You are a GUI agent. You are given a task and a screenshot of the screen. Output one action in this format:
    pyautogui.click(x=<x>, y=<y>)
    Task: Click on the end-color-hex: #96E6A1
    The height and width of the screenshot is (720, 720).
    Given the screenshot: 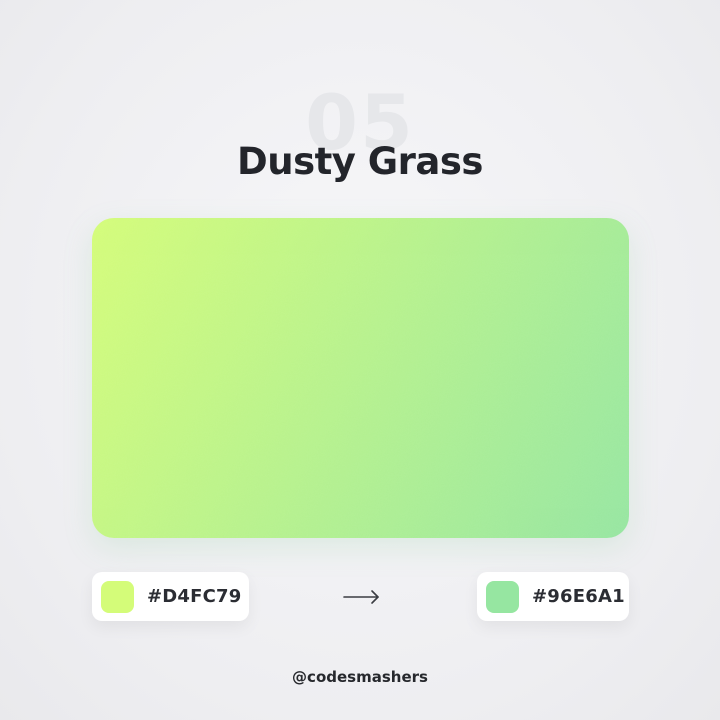 What is the action you would take?
    pyautogui.click(x=578, y=596)
    